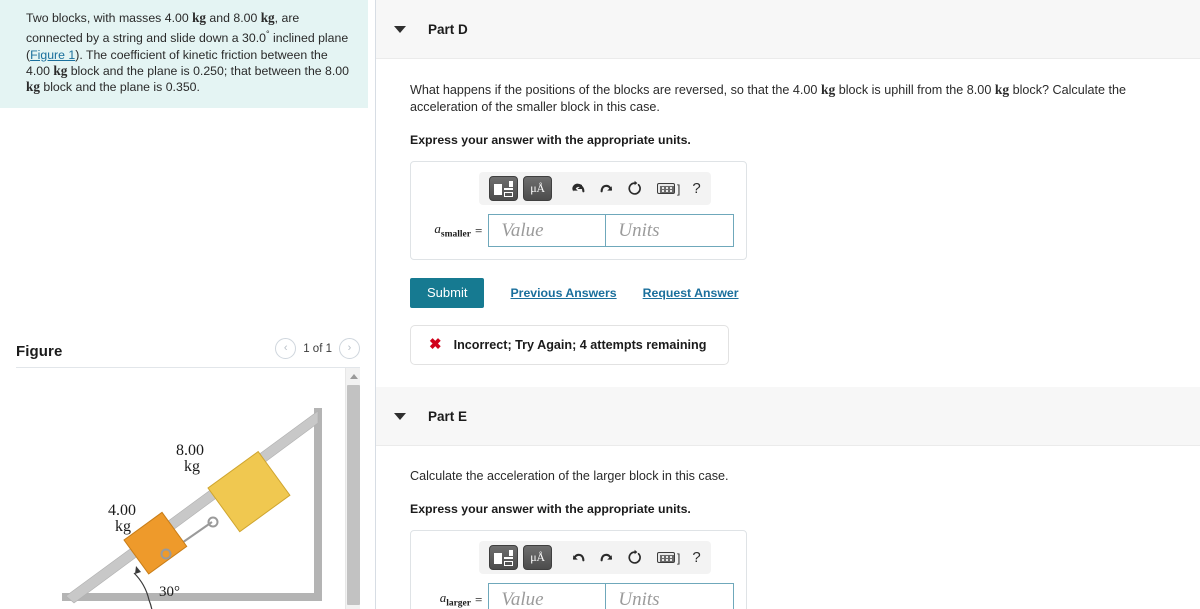  Describe the element at coordinates (579, 210) in the screenshot. I see `part-d-answer-widget: μÅ ] ? asmaller = Value Units` at that location.